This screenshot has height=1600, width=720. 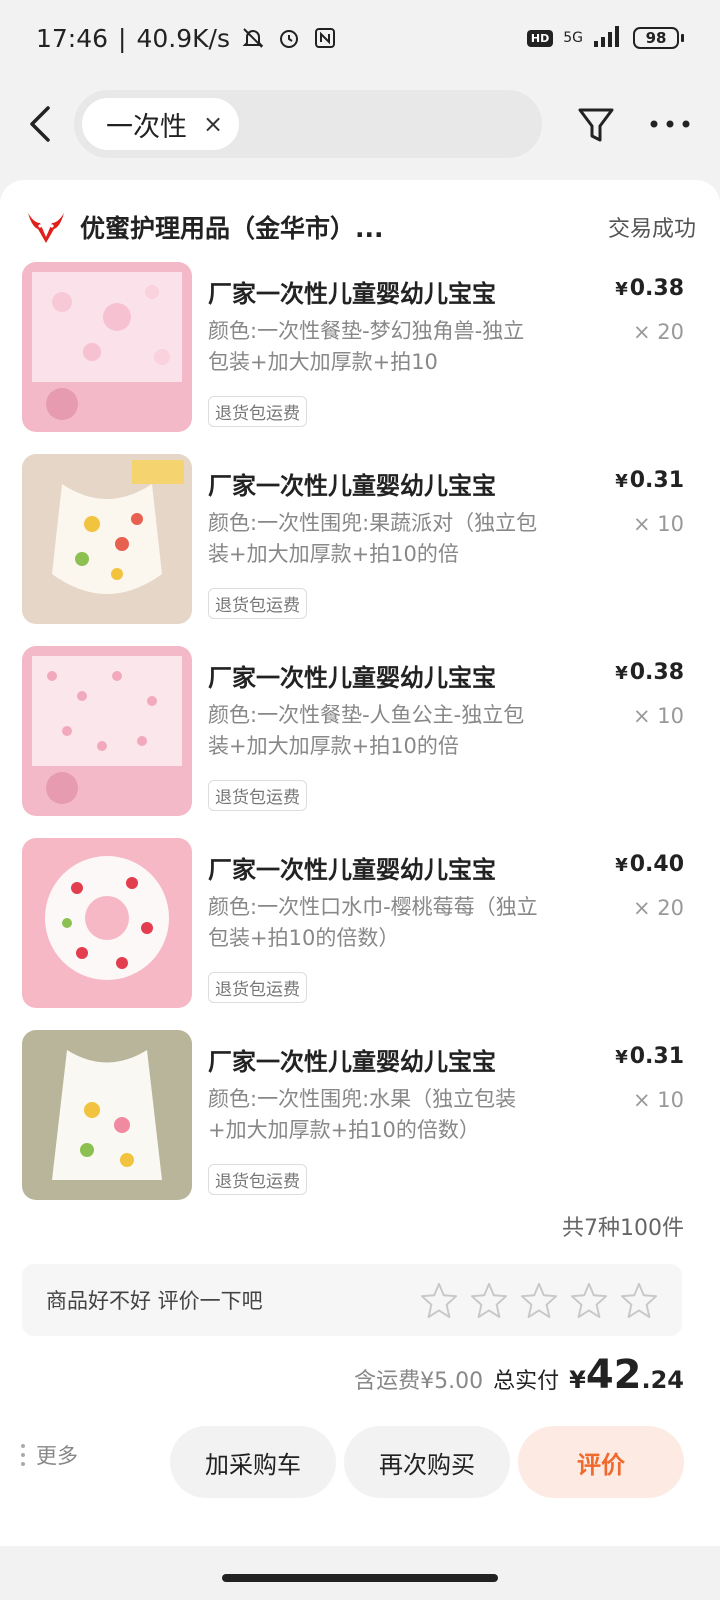 What do you see at coordinates (670, 124) in the screenshot?
I see `more-options-icon` at bounding box center [670, 124].